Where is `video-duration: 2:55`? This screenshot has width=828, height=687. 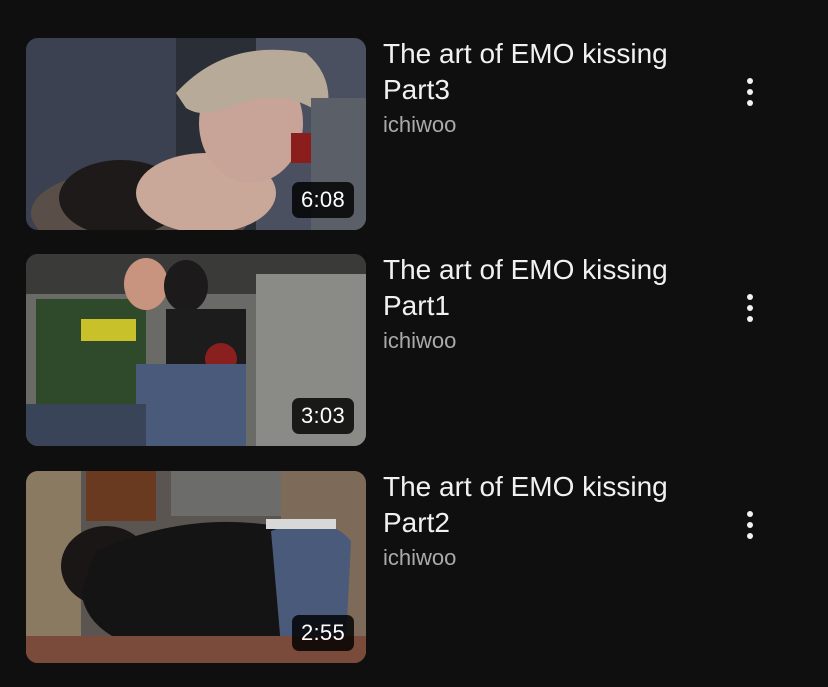
video-duration: 2:55 is located at coordinates (322, 633).